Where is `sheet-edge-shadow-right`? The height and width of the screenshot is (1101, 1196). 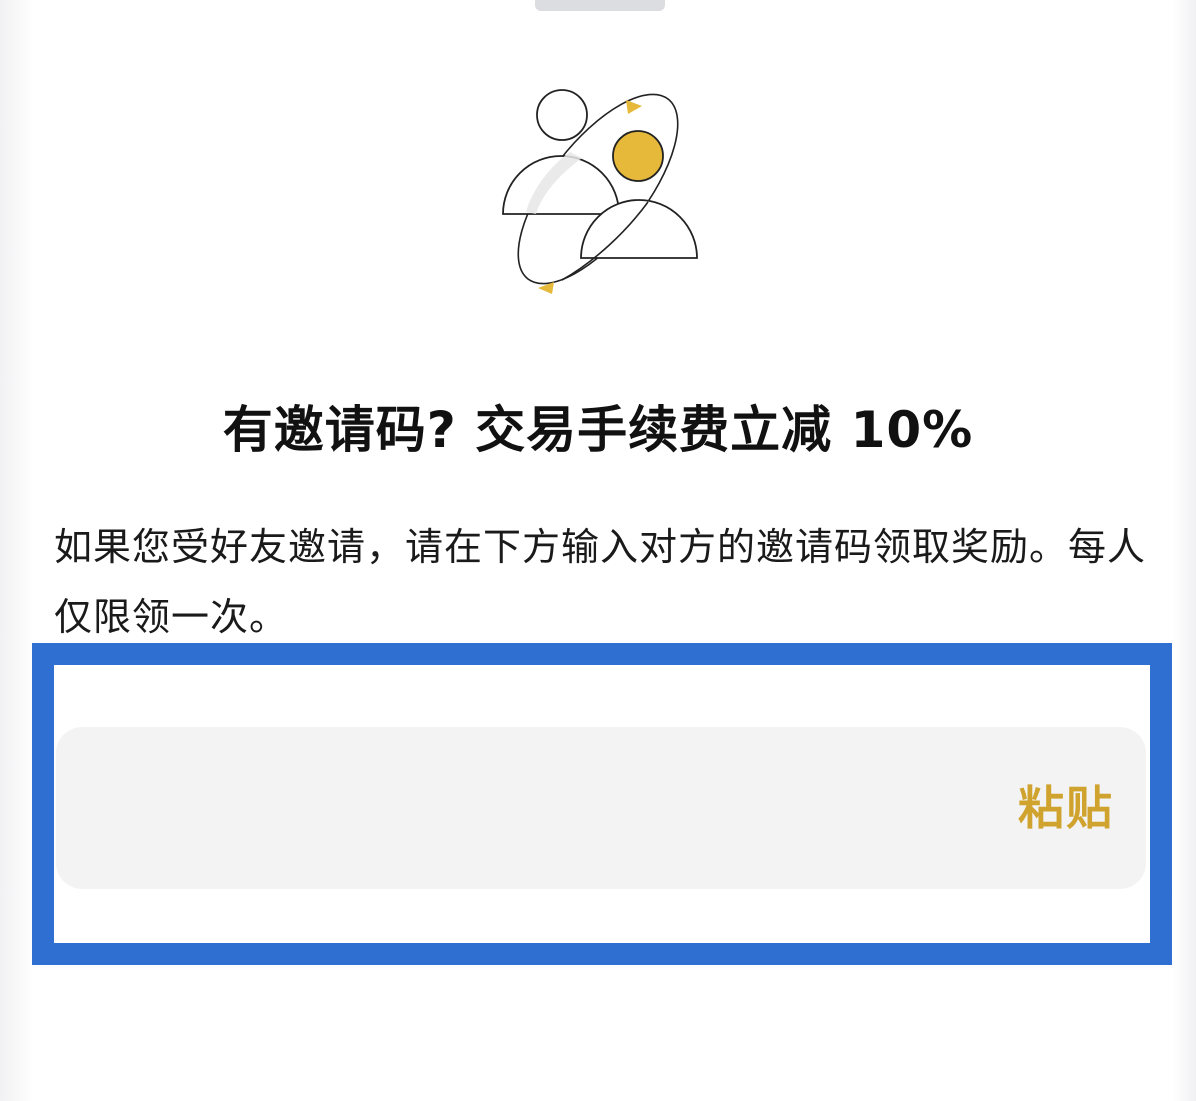 sheet-edge-shadow-right is located at coordinates (1184, 550).